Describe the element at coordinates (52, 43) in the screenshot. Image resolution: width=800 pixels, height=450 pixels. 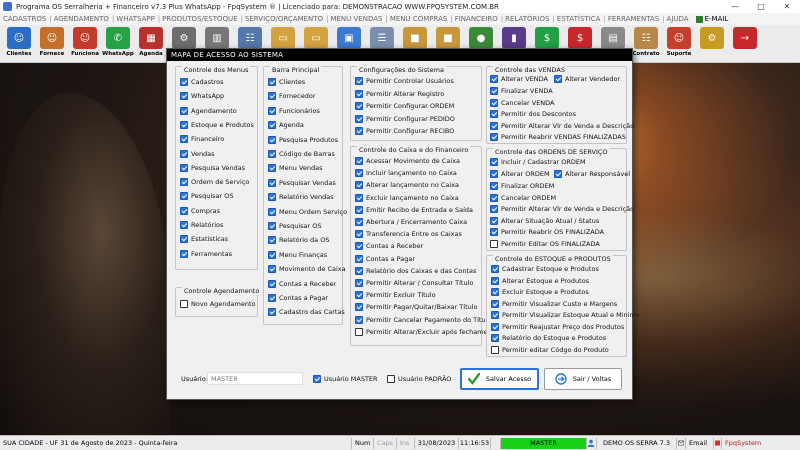
I see `toolbar-button-fornece: ☺ Fornece` at that location.